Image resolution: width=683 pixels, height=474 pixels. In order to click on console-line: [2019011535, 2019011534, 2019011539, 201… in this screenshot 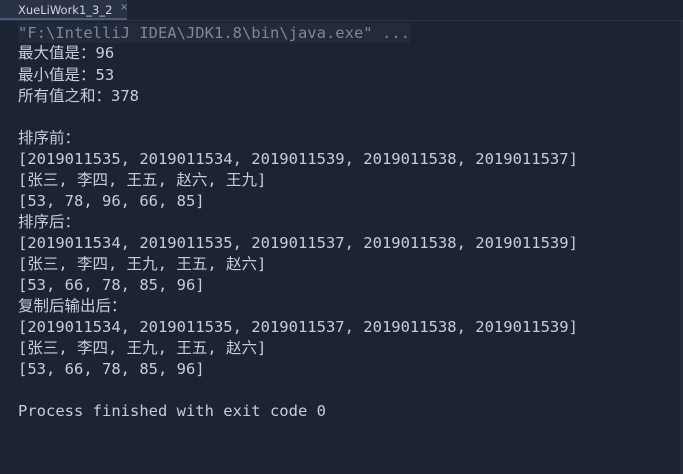, I will do `click(298, 159)`.